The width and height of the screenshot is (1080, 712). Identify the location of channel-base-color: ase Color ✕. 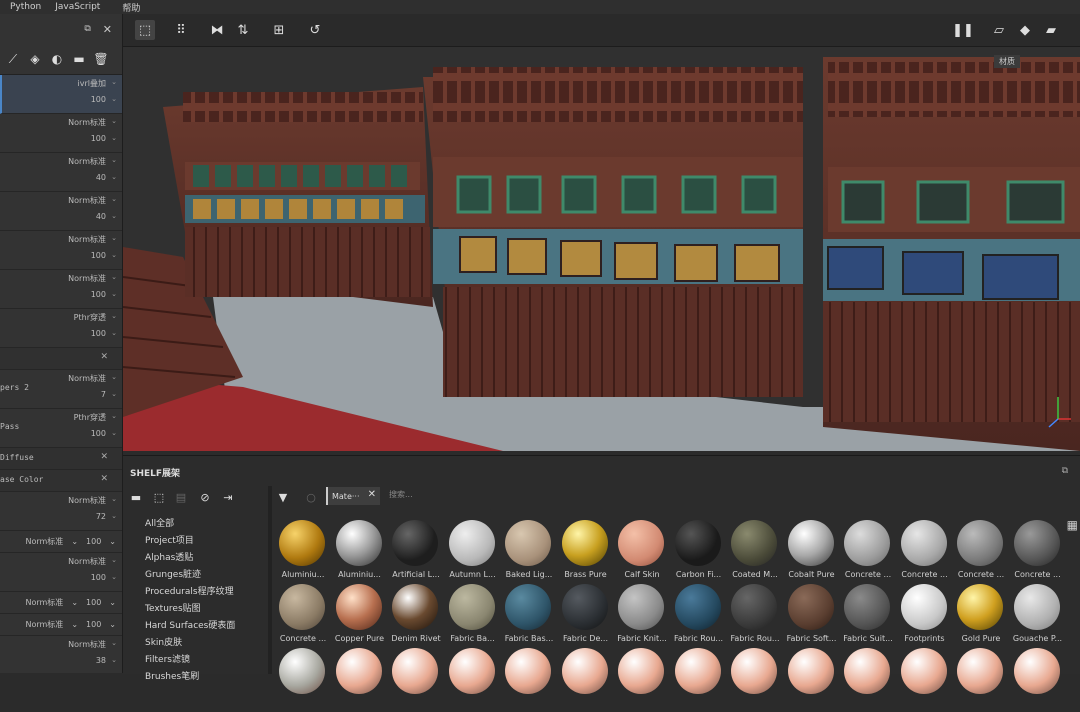
(61, 481).